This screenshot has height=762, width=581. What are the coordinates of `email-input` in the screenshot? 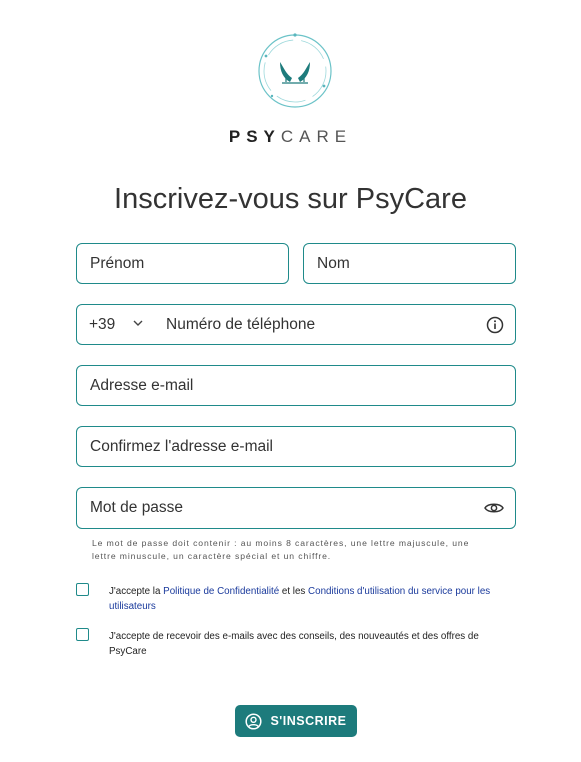 It's located at (284, 385).